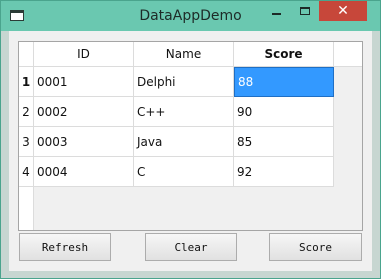  What do you see at coordinates (84, 172) in the screenshot?
I see `cell-id: 0004` at bounding box center [84, 172].